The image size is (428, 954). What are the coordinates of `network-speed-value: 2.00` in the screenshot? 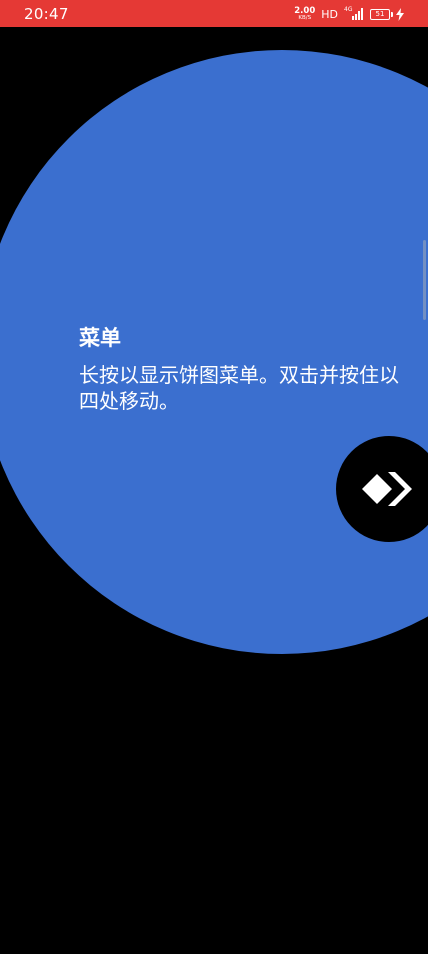 It's located at (305, 10).